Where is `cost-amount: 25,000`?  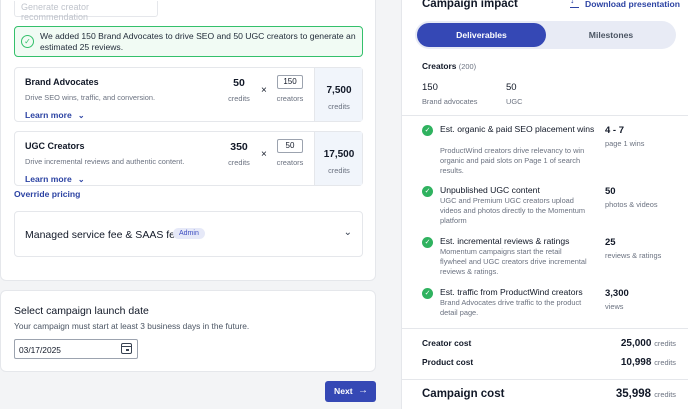 cost-amount: 25,000 is located at coordinates (636, 343).